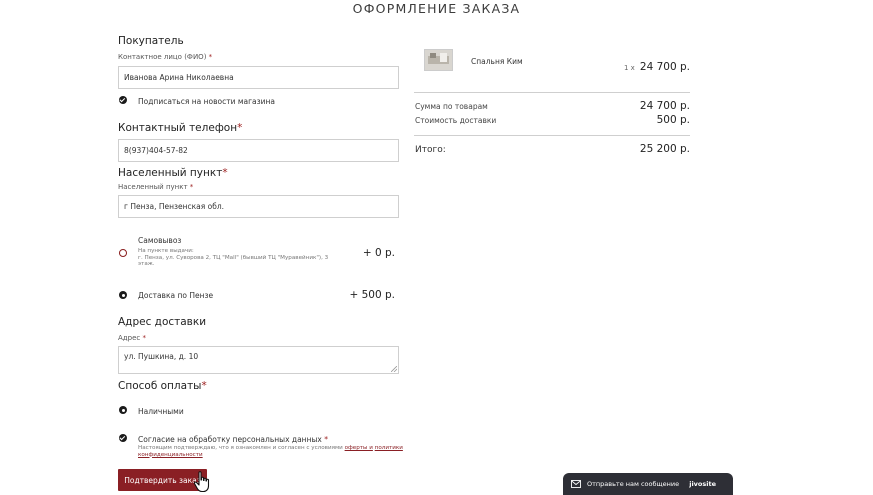 The image size is (873, 495). What do you see at coordinates (673, 120) in the screenshot?
I see `shipping-value: 500 р.` at bounding box center [673, 120].